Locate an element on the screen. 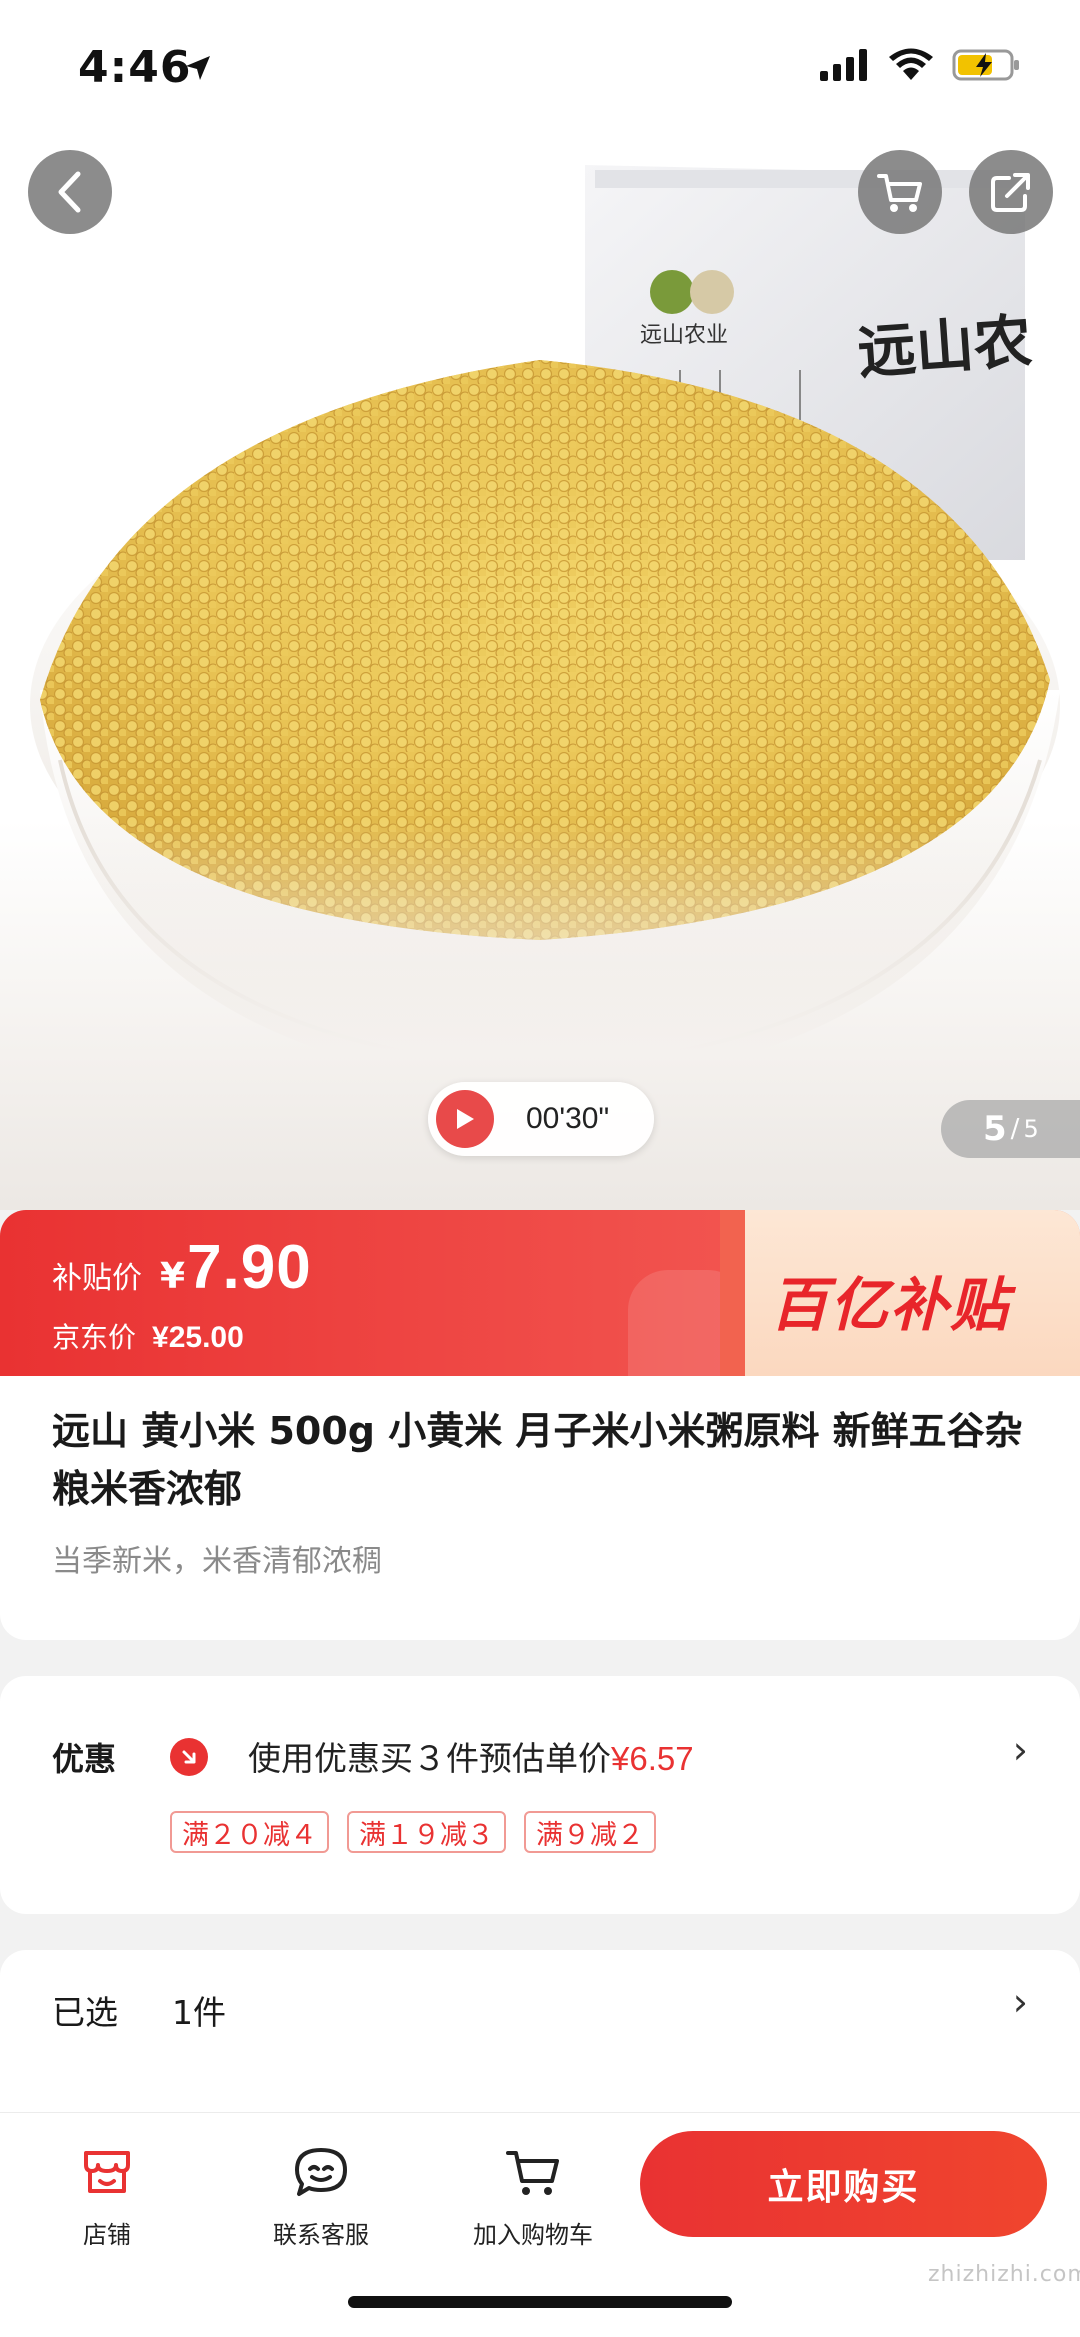  product-title: 远山 黄小米 500g 小黄米 月子米小米粥原料 新鲜五谷杂粮米香浓郁 is located at coordinates (537, 1460).